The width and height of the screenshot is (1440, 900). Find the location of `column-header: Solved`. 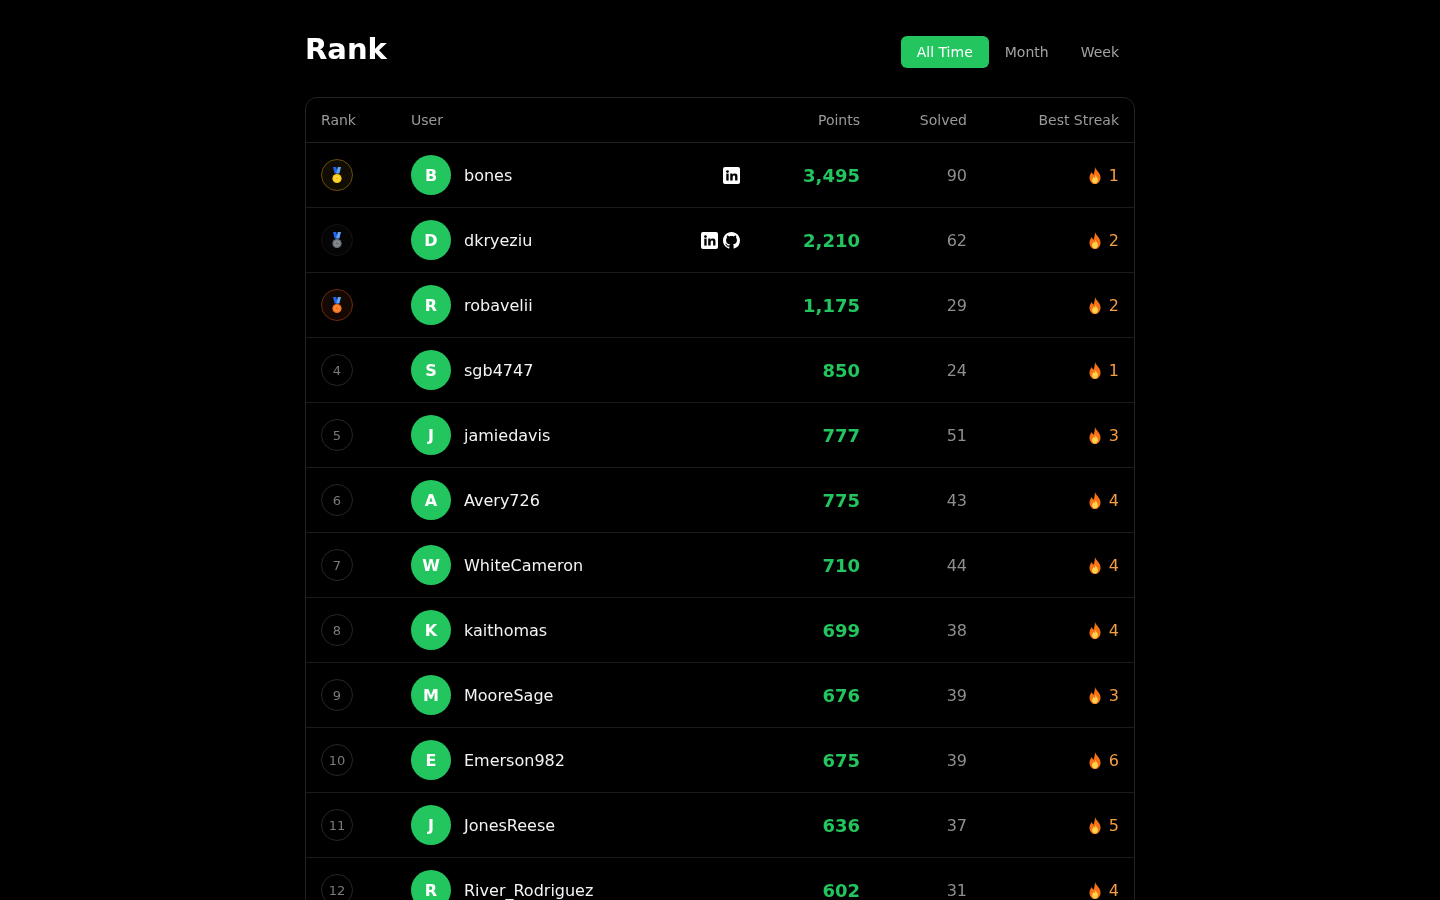

column-header: Solved is located at coordinates (943, 120).